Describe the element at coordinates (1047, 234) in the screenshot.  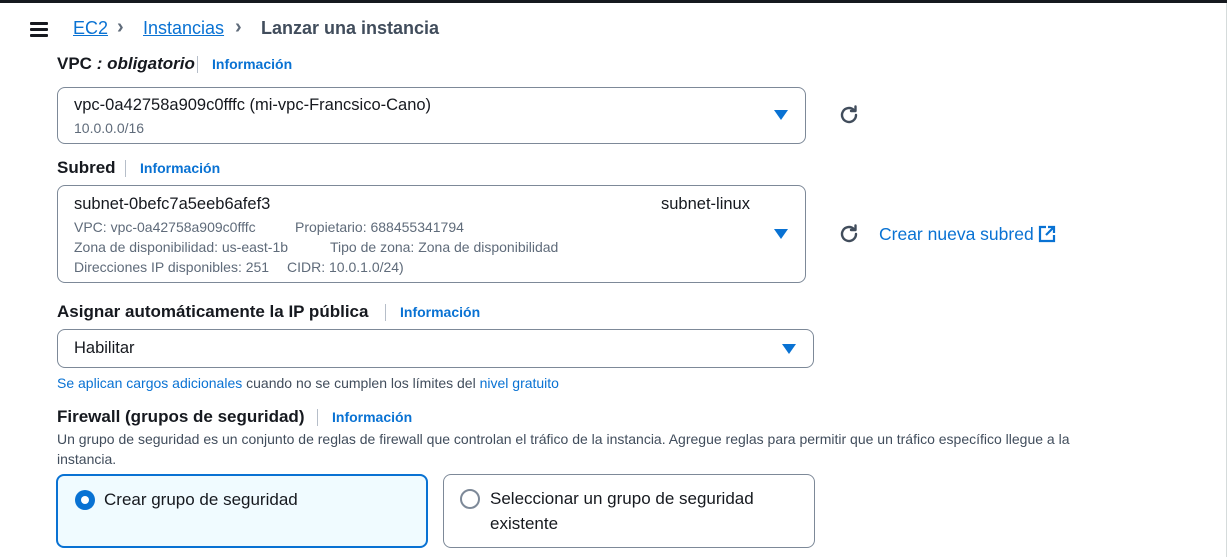
I see `external-link-icon` at that location.